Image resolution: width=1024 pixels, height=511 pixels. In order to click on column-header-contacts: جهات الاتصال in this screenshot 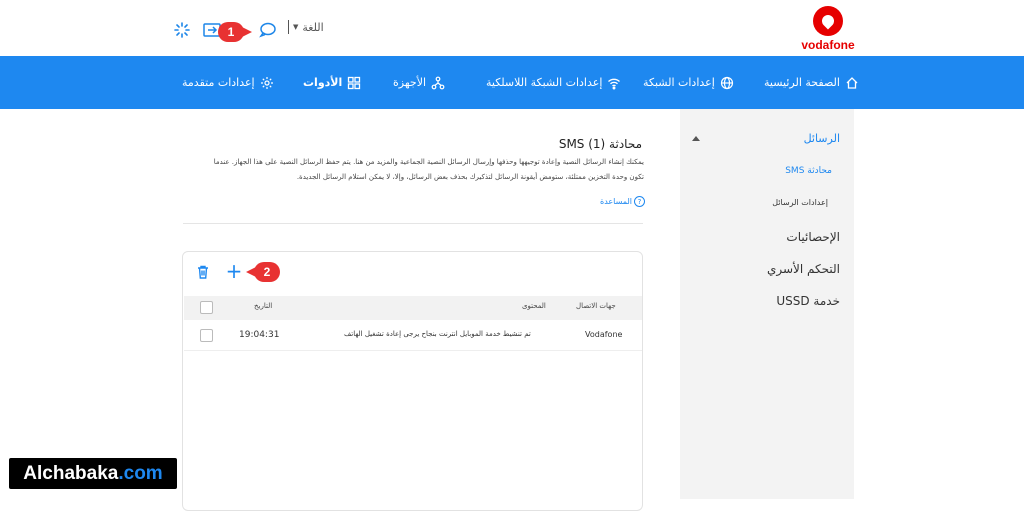, I will do `click(596, 306)`.